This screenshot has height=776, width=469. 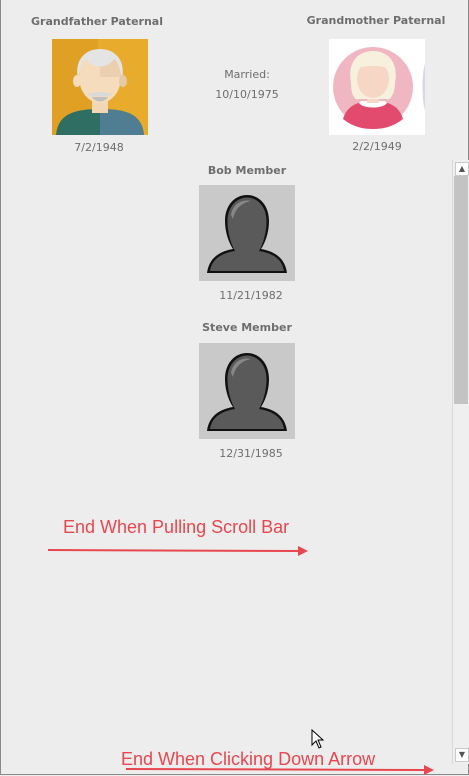 I want to click on child-date-bob: 11/21/1982, so click(x=251, y=295).